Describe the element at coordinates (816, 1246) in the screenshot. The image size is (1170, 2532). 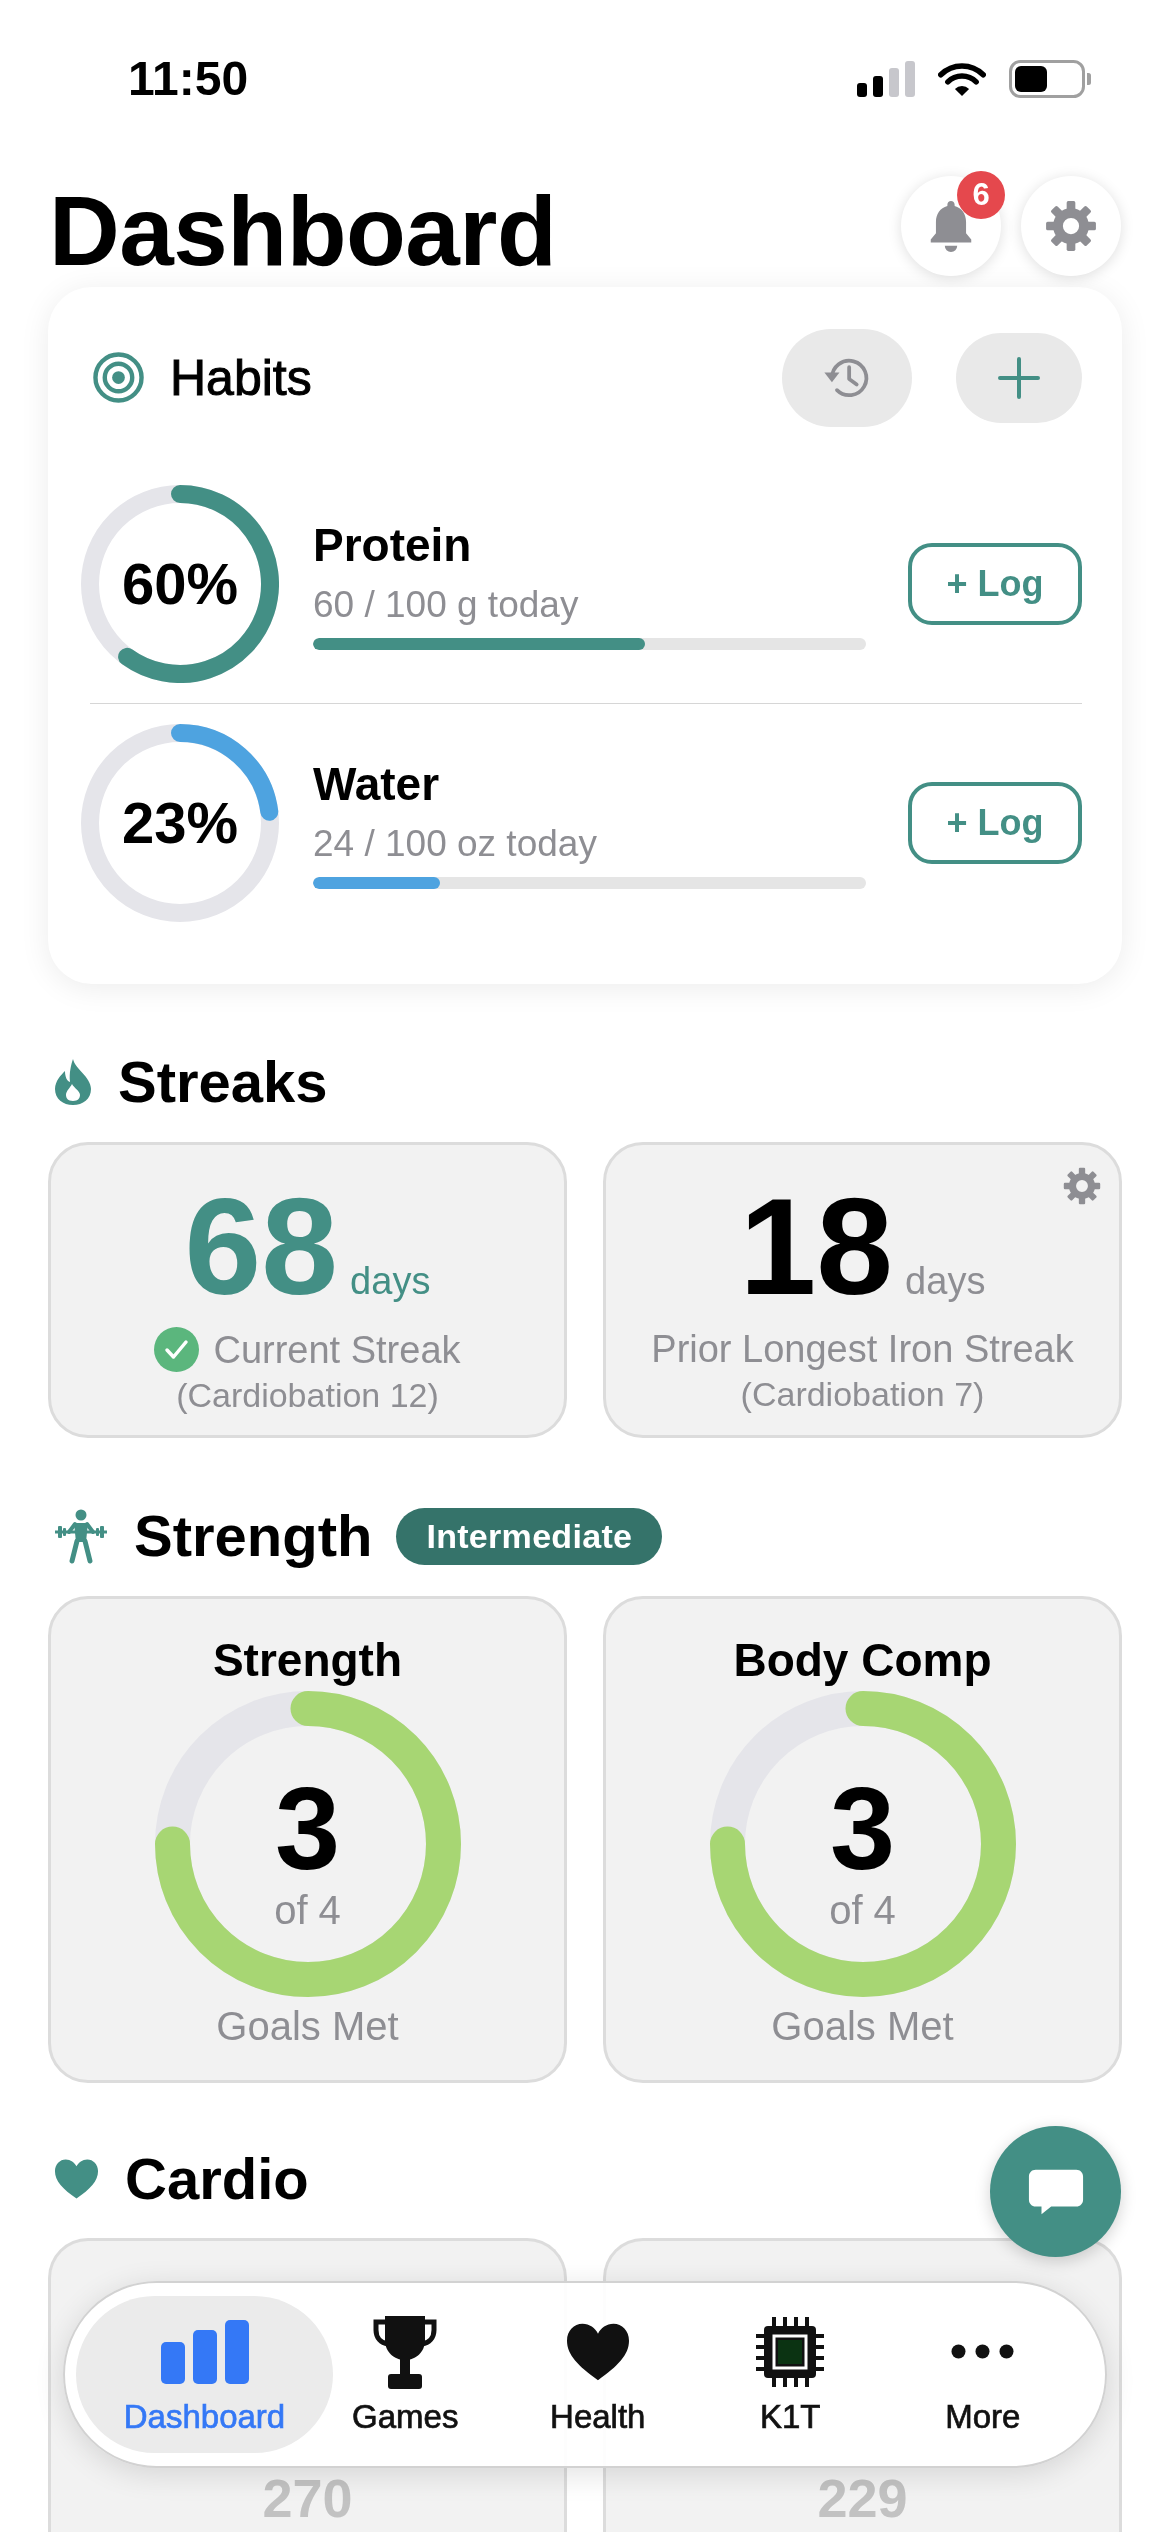
I see `streak-value: 18` at that location.